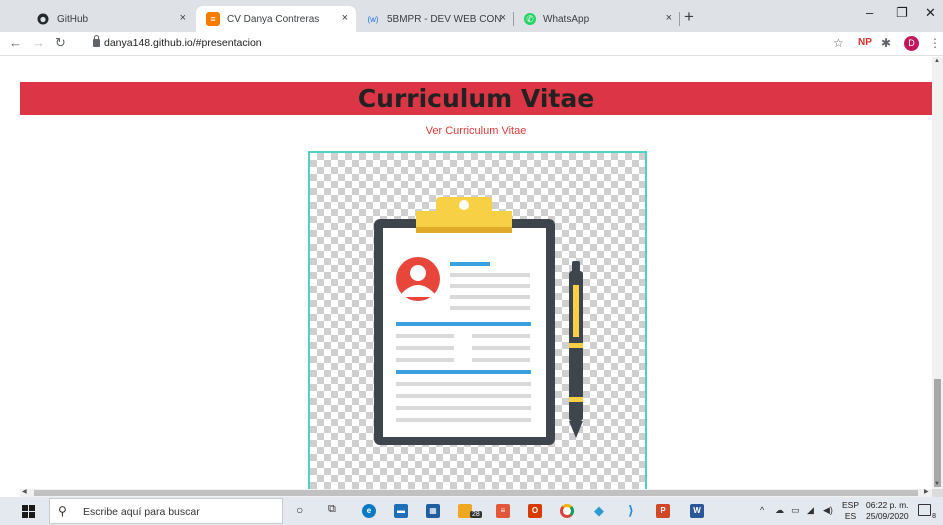  Describe the element at coordinates (937, 273) in the screenshot. I see `vertical-scrollbar: ▲ ▼` at that location.